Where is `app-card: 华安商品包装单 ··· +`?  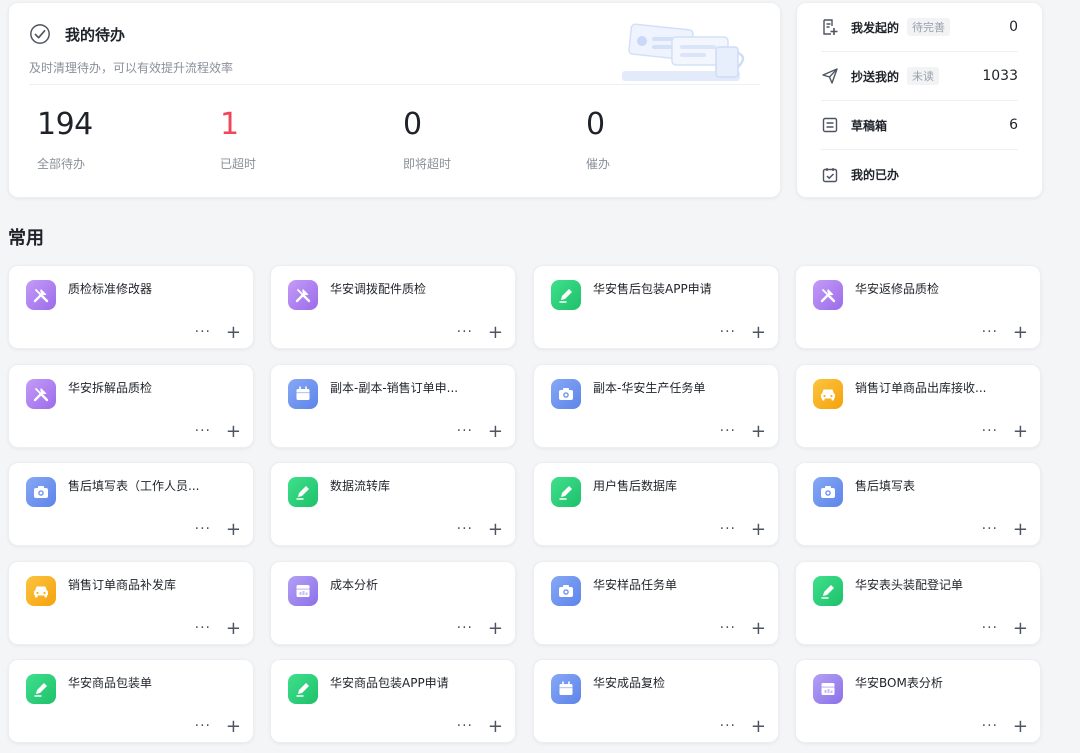
app-card: 华安商品包装单 ··· + is located at coordinates (131, 701).